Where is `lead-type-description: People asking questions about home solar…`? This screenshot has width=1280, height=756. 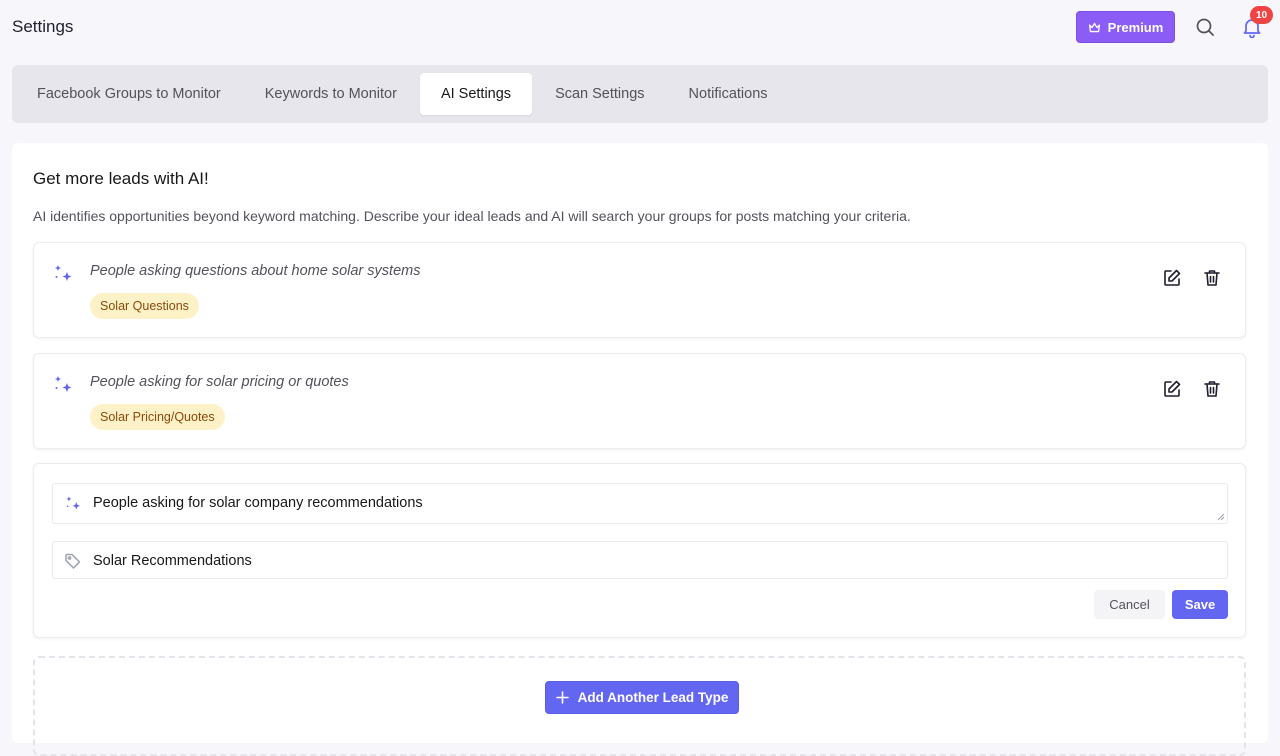
lead-type-description: People asking questions about home solar… is located at coordinates (255, 271).